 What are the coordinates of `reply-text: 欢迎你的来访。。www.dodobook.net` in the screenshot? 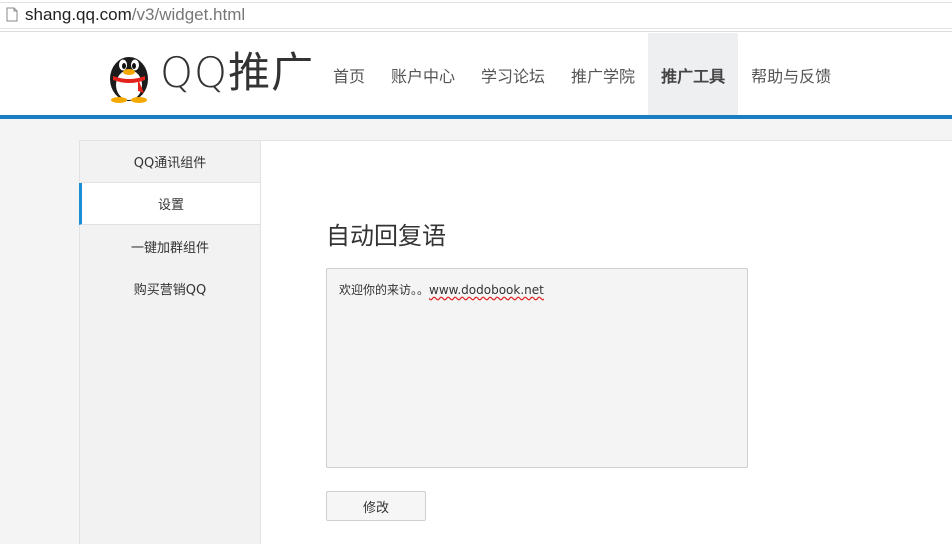 It's located at (441, 290).